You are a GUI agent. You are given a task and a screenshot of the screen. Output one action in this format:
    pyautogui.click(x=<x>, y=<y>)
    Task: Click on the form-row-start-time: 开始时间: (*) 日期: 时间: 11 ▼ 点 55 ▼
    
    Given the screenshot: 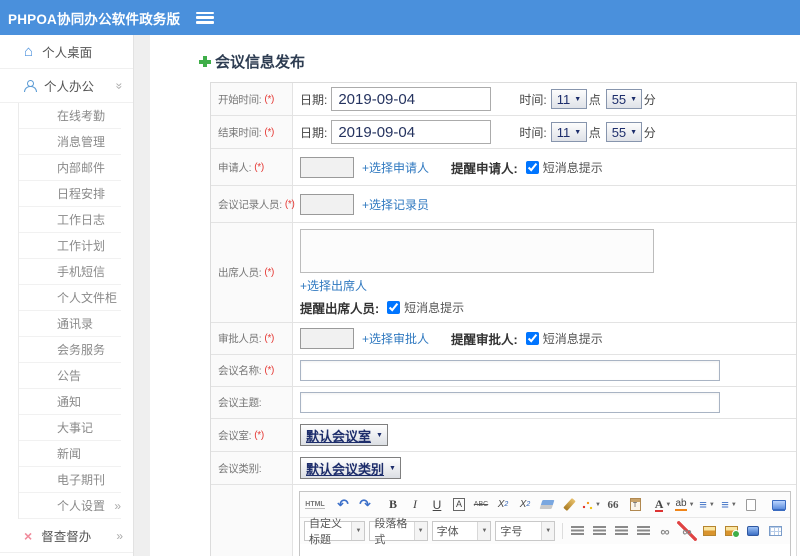 What is the action you would take?
    pyautogui.click(x=503, y=99)
    